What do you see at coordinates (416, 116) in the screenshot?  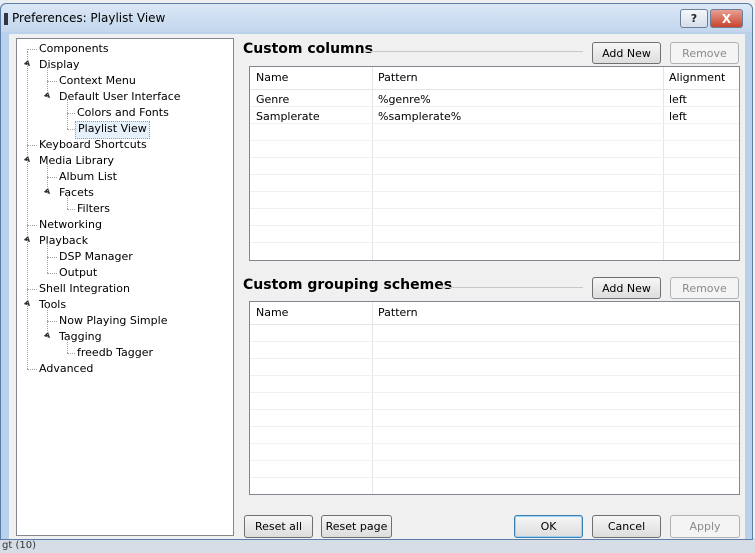 I see `table-cell: %samplerate%` at bounding box center [416, 116].